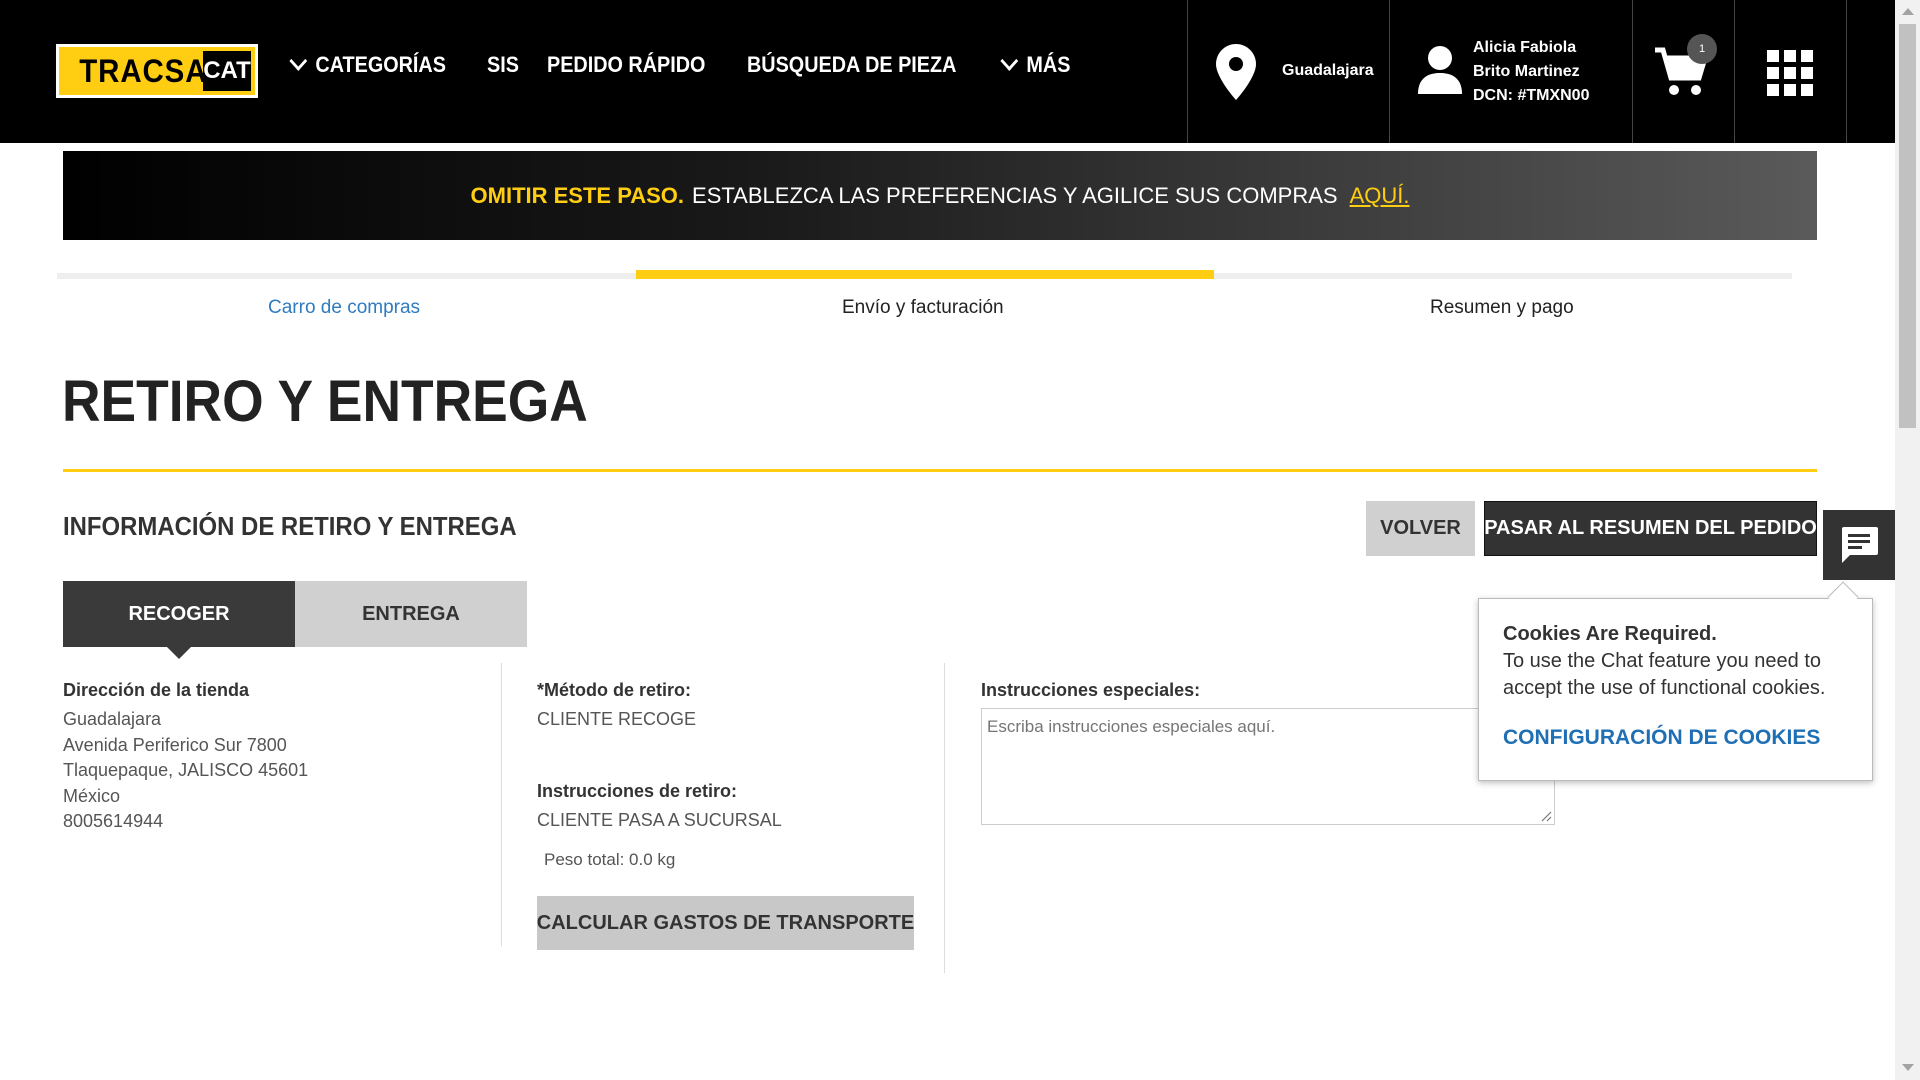 The height and width of the screenshot is (1080, 1920). Describe the element at coordinates (577, 195) in the screenshot. I see `promo-skip-text: OMITIR ESTE PASO.` at that location.